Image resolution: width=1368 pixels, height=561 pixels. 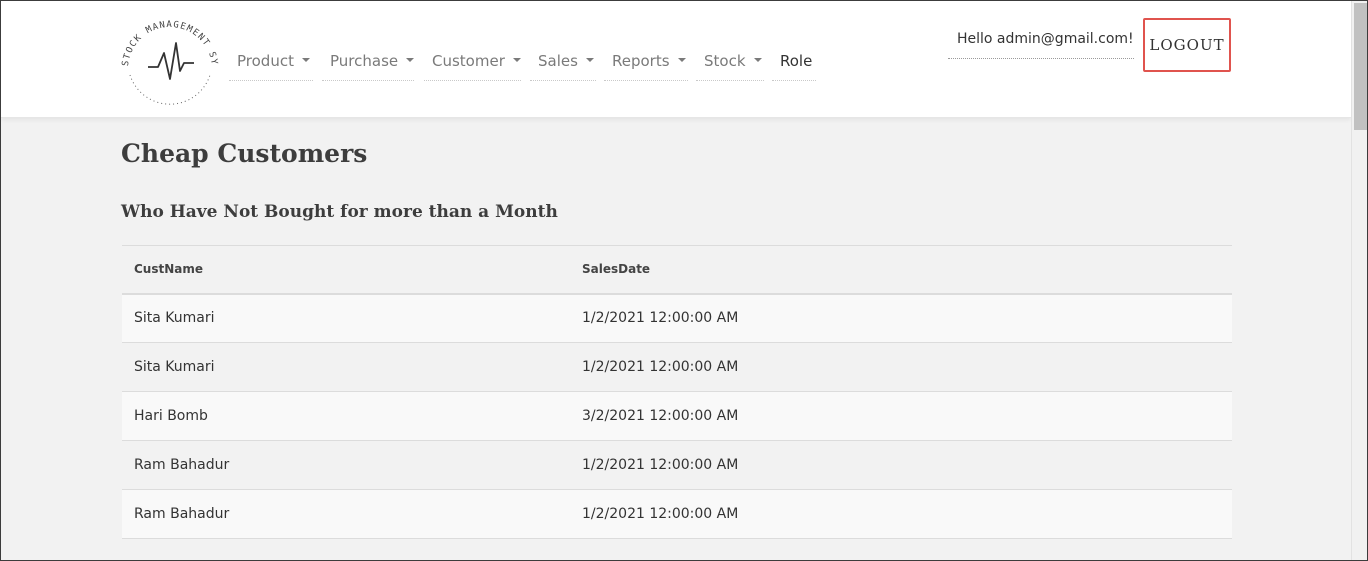 What do you see at coordinates (265, 60) in the screenshot?
I see `nav-product-label: Product` at bounding box center [265, 60].